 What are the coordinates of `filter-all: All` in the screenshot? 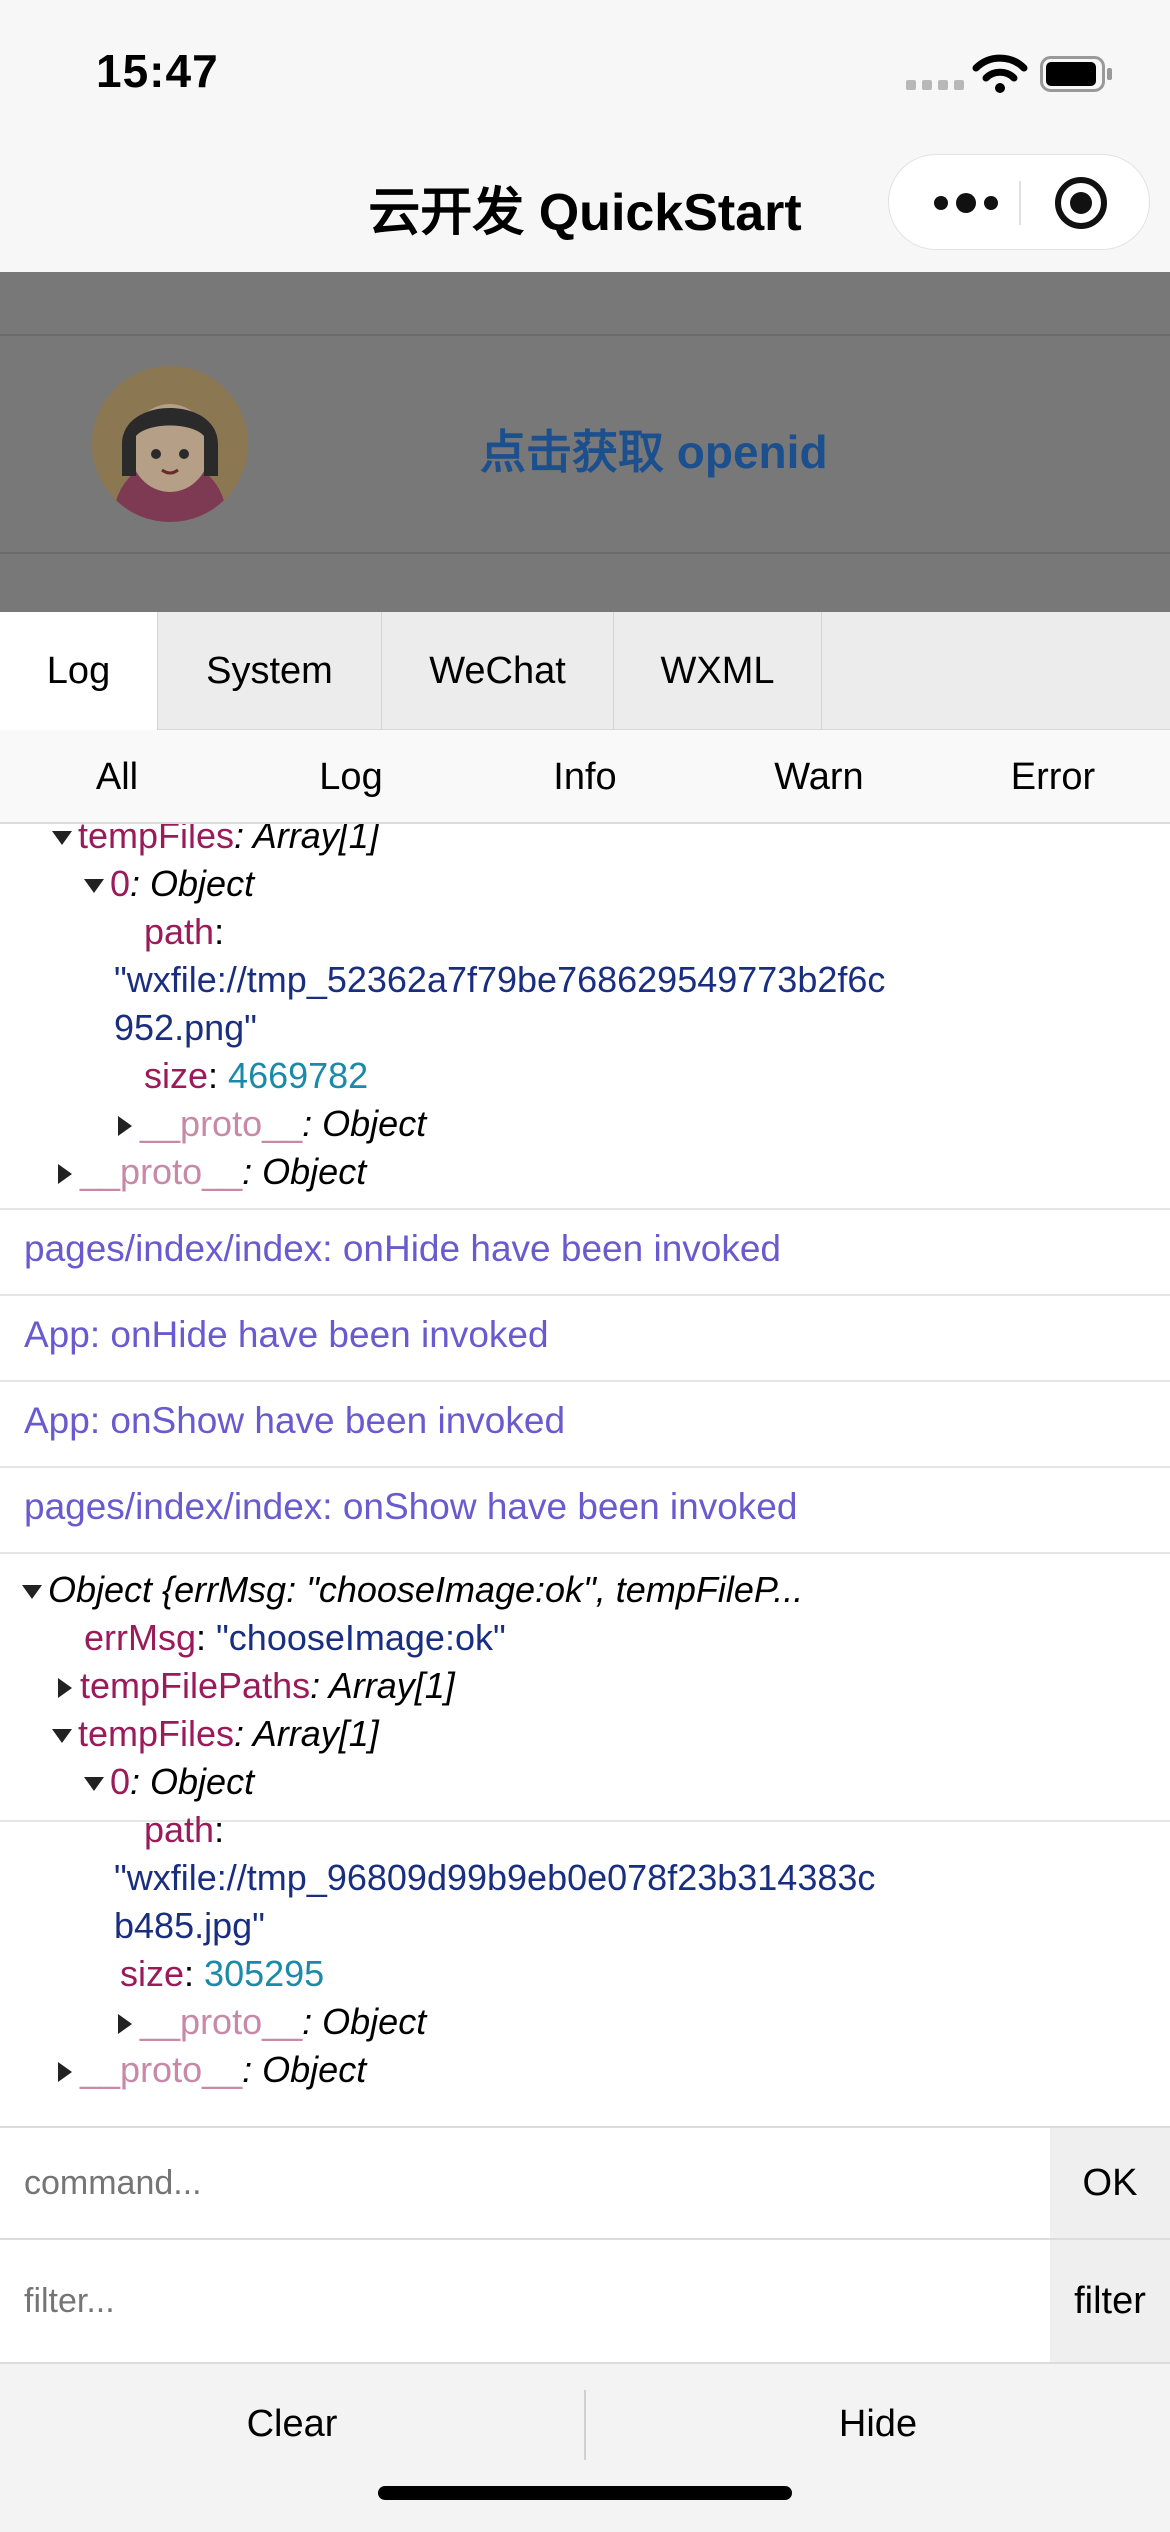 It's located at (117, 777).